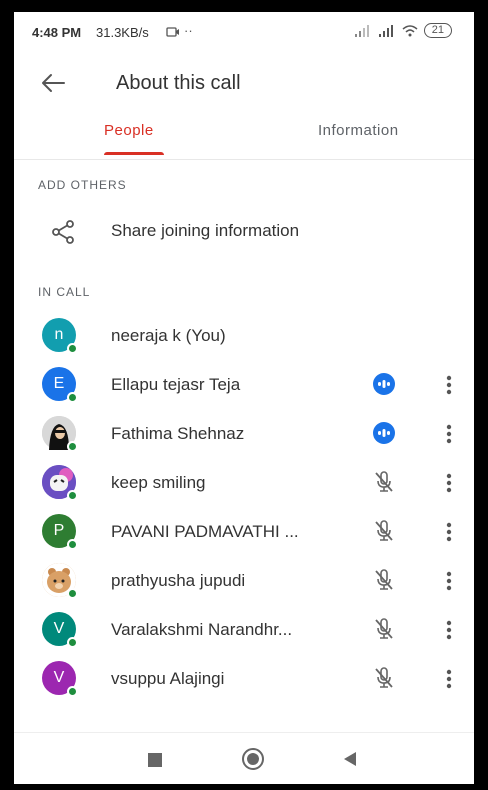  What do you see at coordinates (244, 134) in the screenshot?
I see `tab-bar: People Information` at bounding box center [244, 134].